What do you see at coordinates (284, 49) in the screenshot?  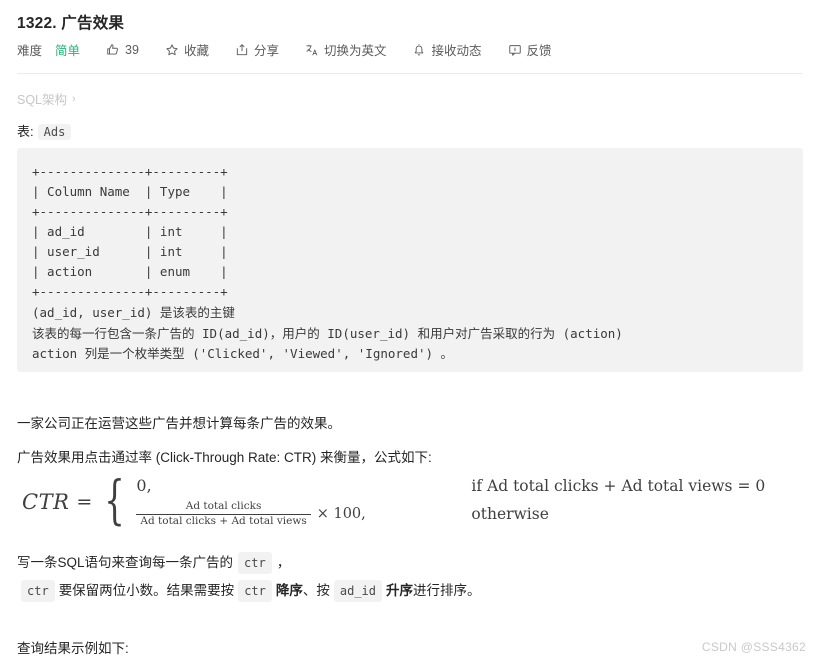 I see `problem-toolbar: 难度 简单 39 收藏 分享 切换为英文 接收动态 反馈` at bounding box center [284, 49].